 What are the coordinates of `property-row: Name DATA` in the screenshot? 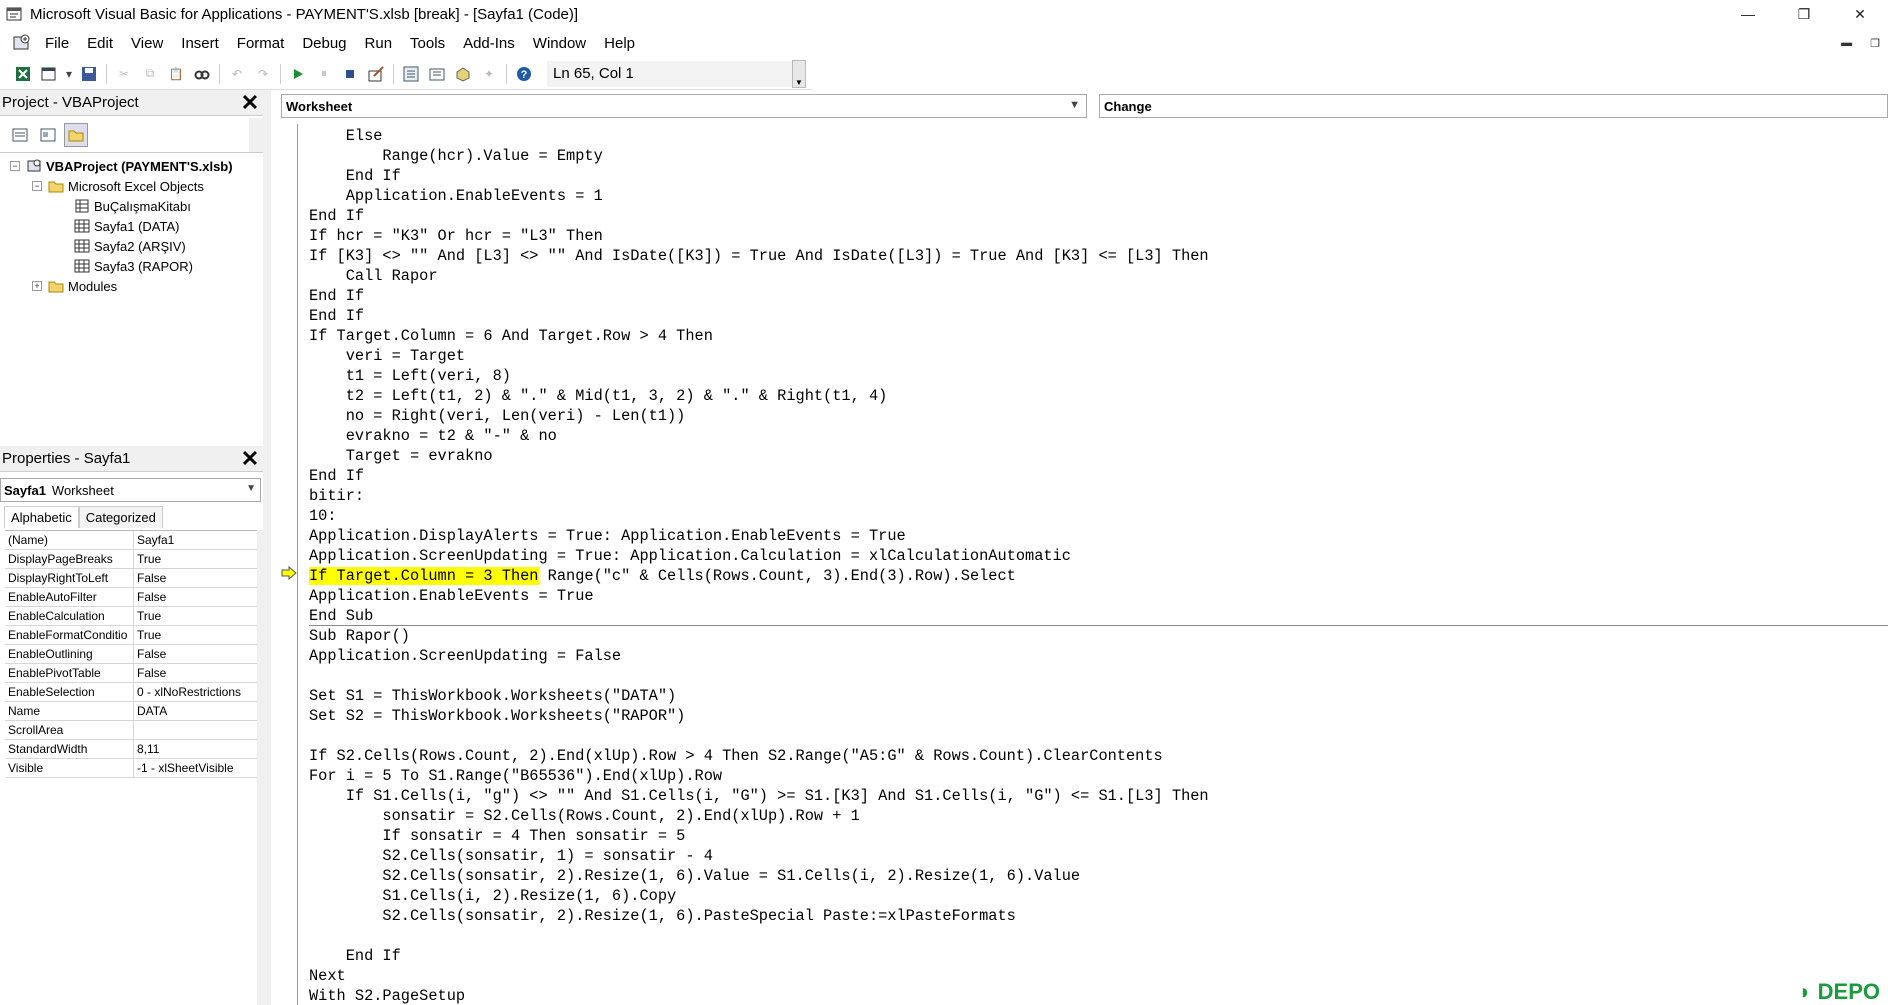 It's located at (131, 711).